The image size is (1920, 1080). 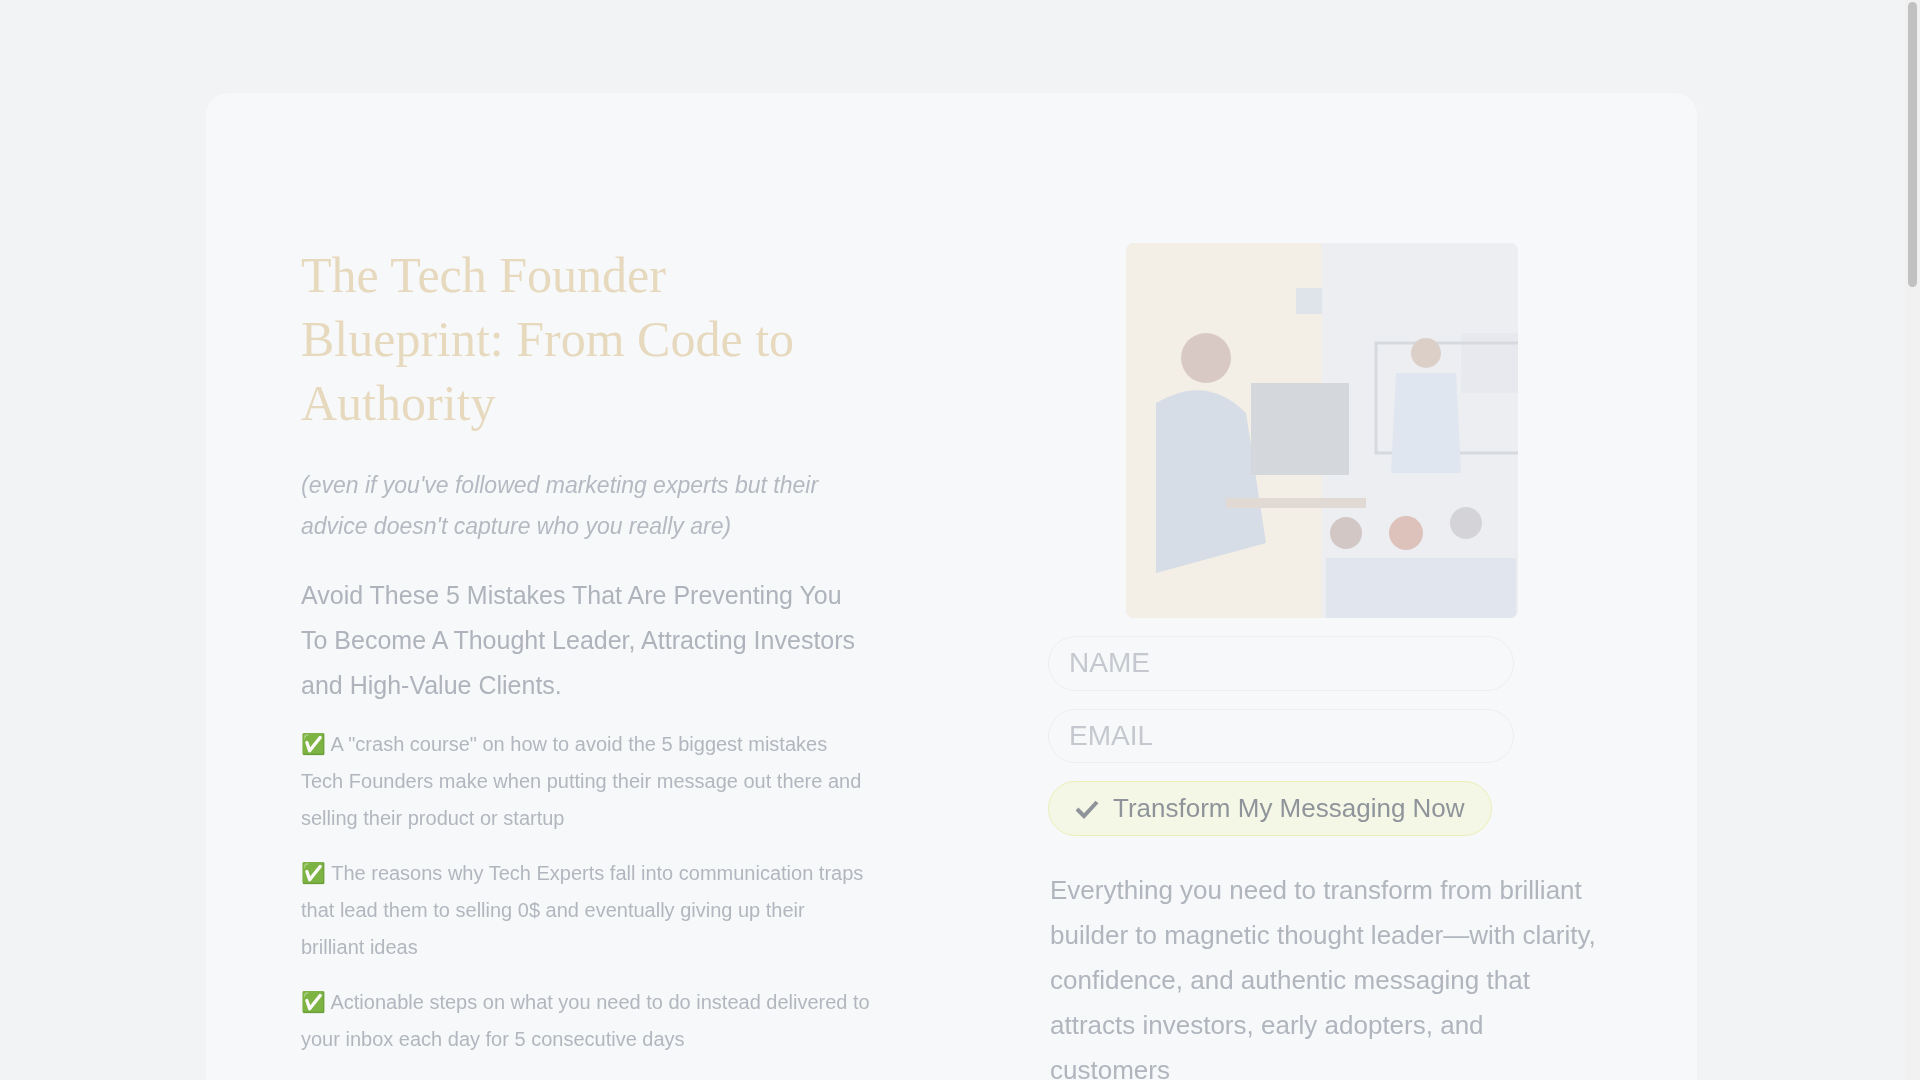 I want to click on subtitle: (even if you've followed marketing experts but their advice doesn't capture who you really are), so click(x=560, y=506).